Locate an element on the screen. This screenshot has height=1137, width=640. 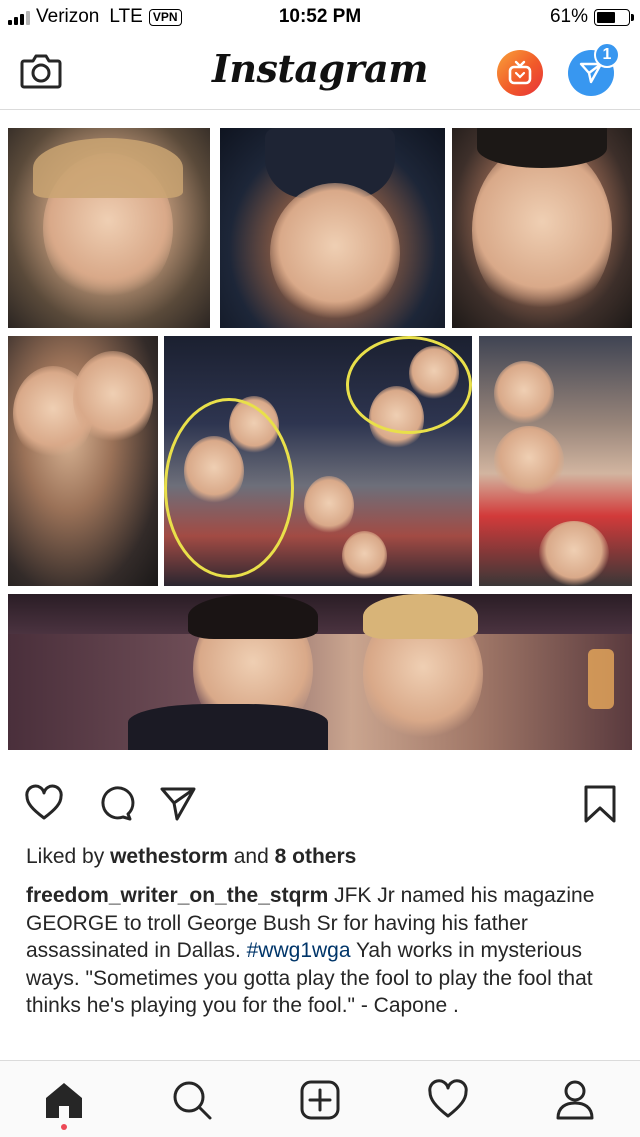
status-right: 61% is located at coordinates (591, 17).